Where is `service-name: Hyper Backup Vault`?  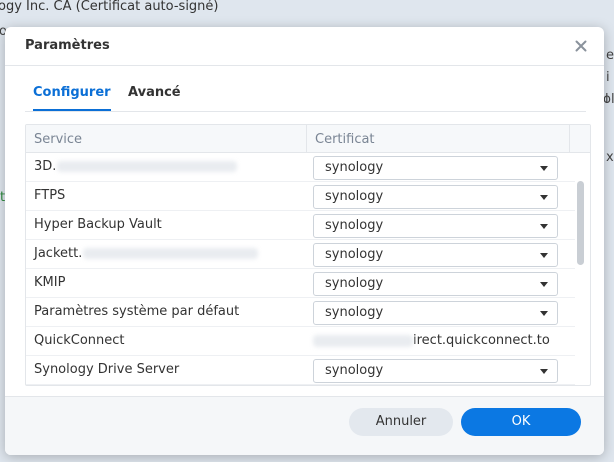 service-name: Hyper Backup Vault is located at coordinates (98, 224).